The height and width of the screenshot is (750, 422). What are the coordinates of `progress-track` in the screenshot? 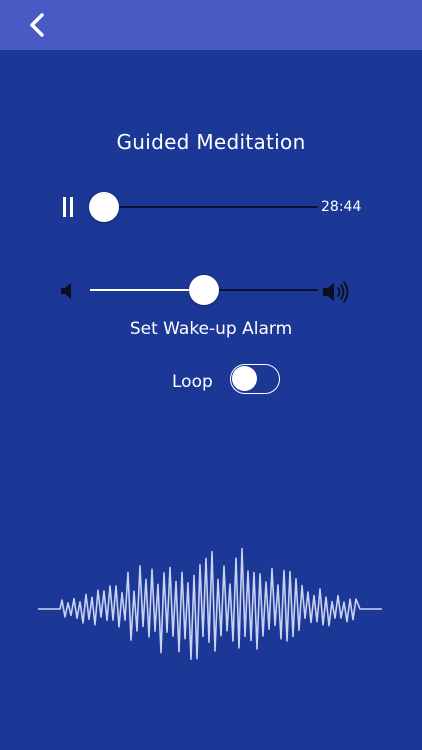 It's located at (204, 207).